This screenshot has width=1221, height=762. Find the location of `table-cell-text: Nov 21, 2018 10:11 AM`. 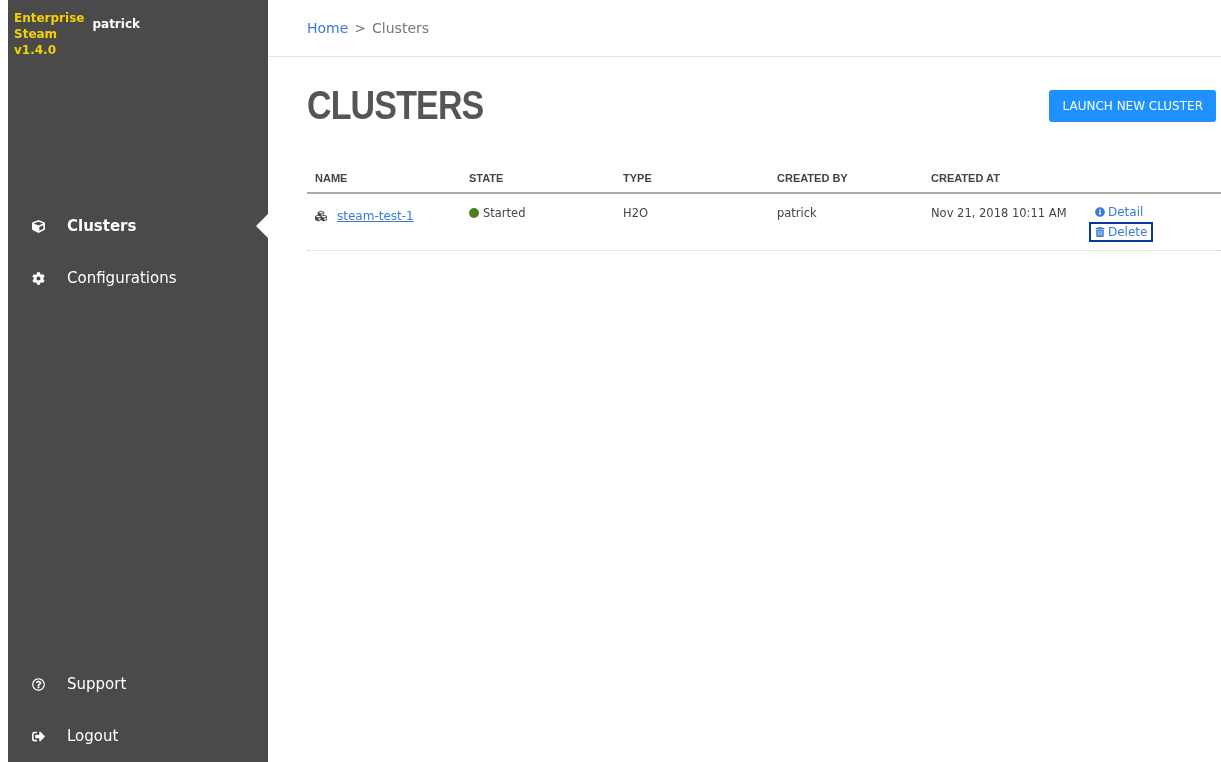

table-cell-text: Nov 21, 2018 10:11 AM is located at coordinates (999, 213).